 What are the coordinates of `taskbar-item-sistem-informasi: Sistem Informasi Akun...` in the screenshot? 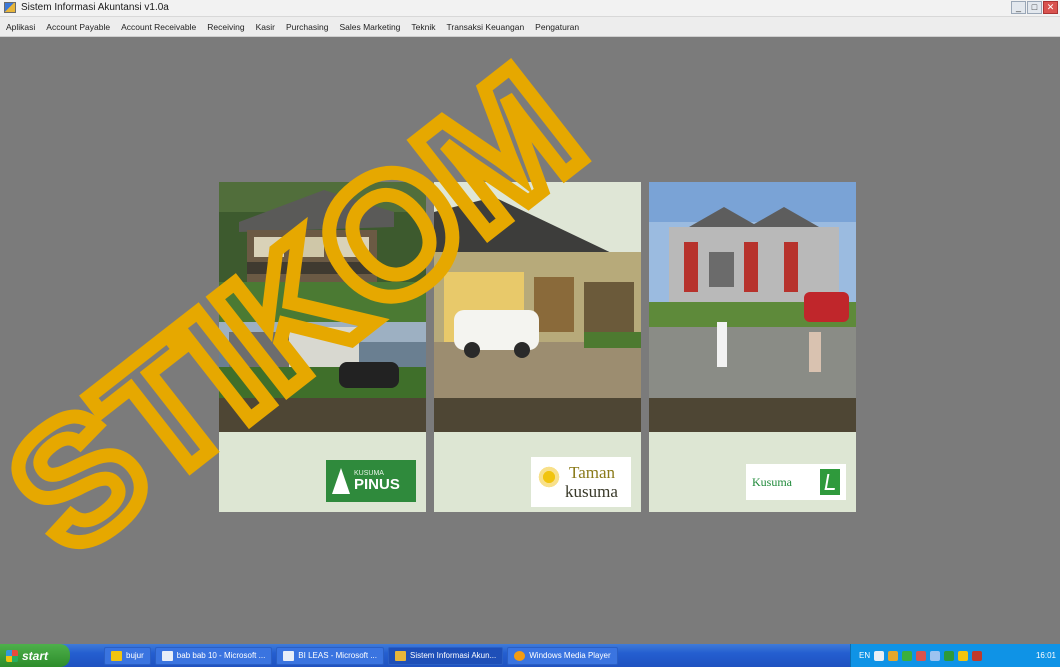 It's located at (445, 655).